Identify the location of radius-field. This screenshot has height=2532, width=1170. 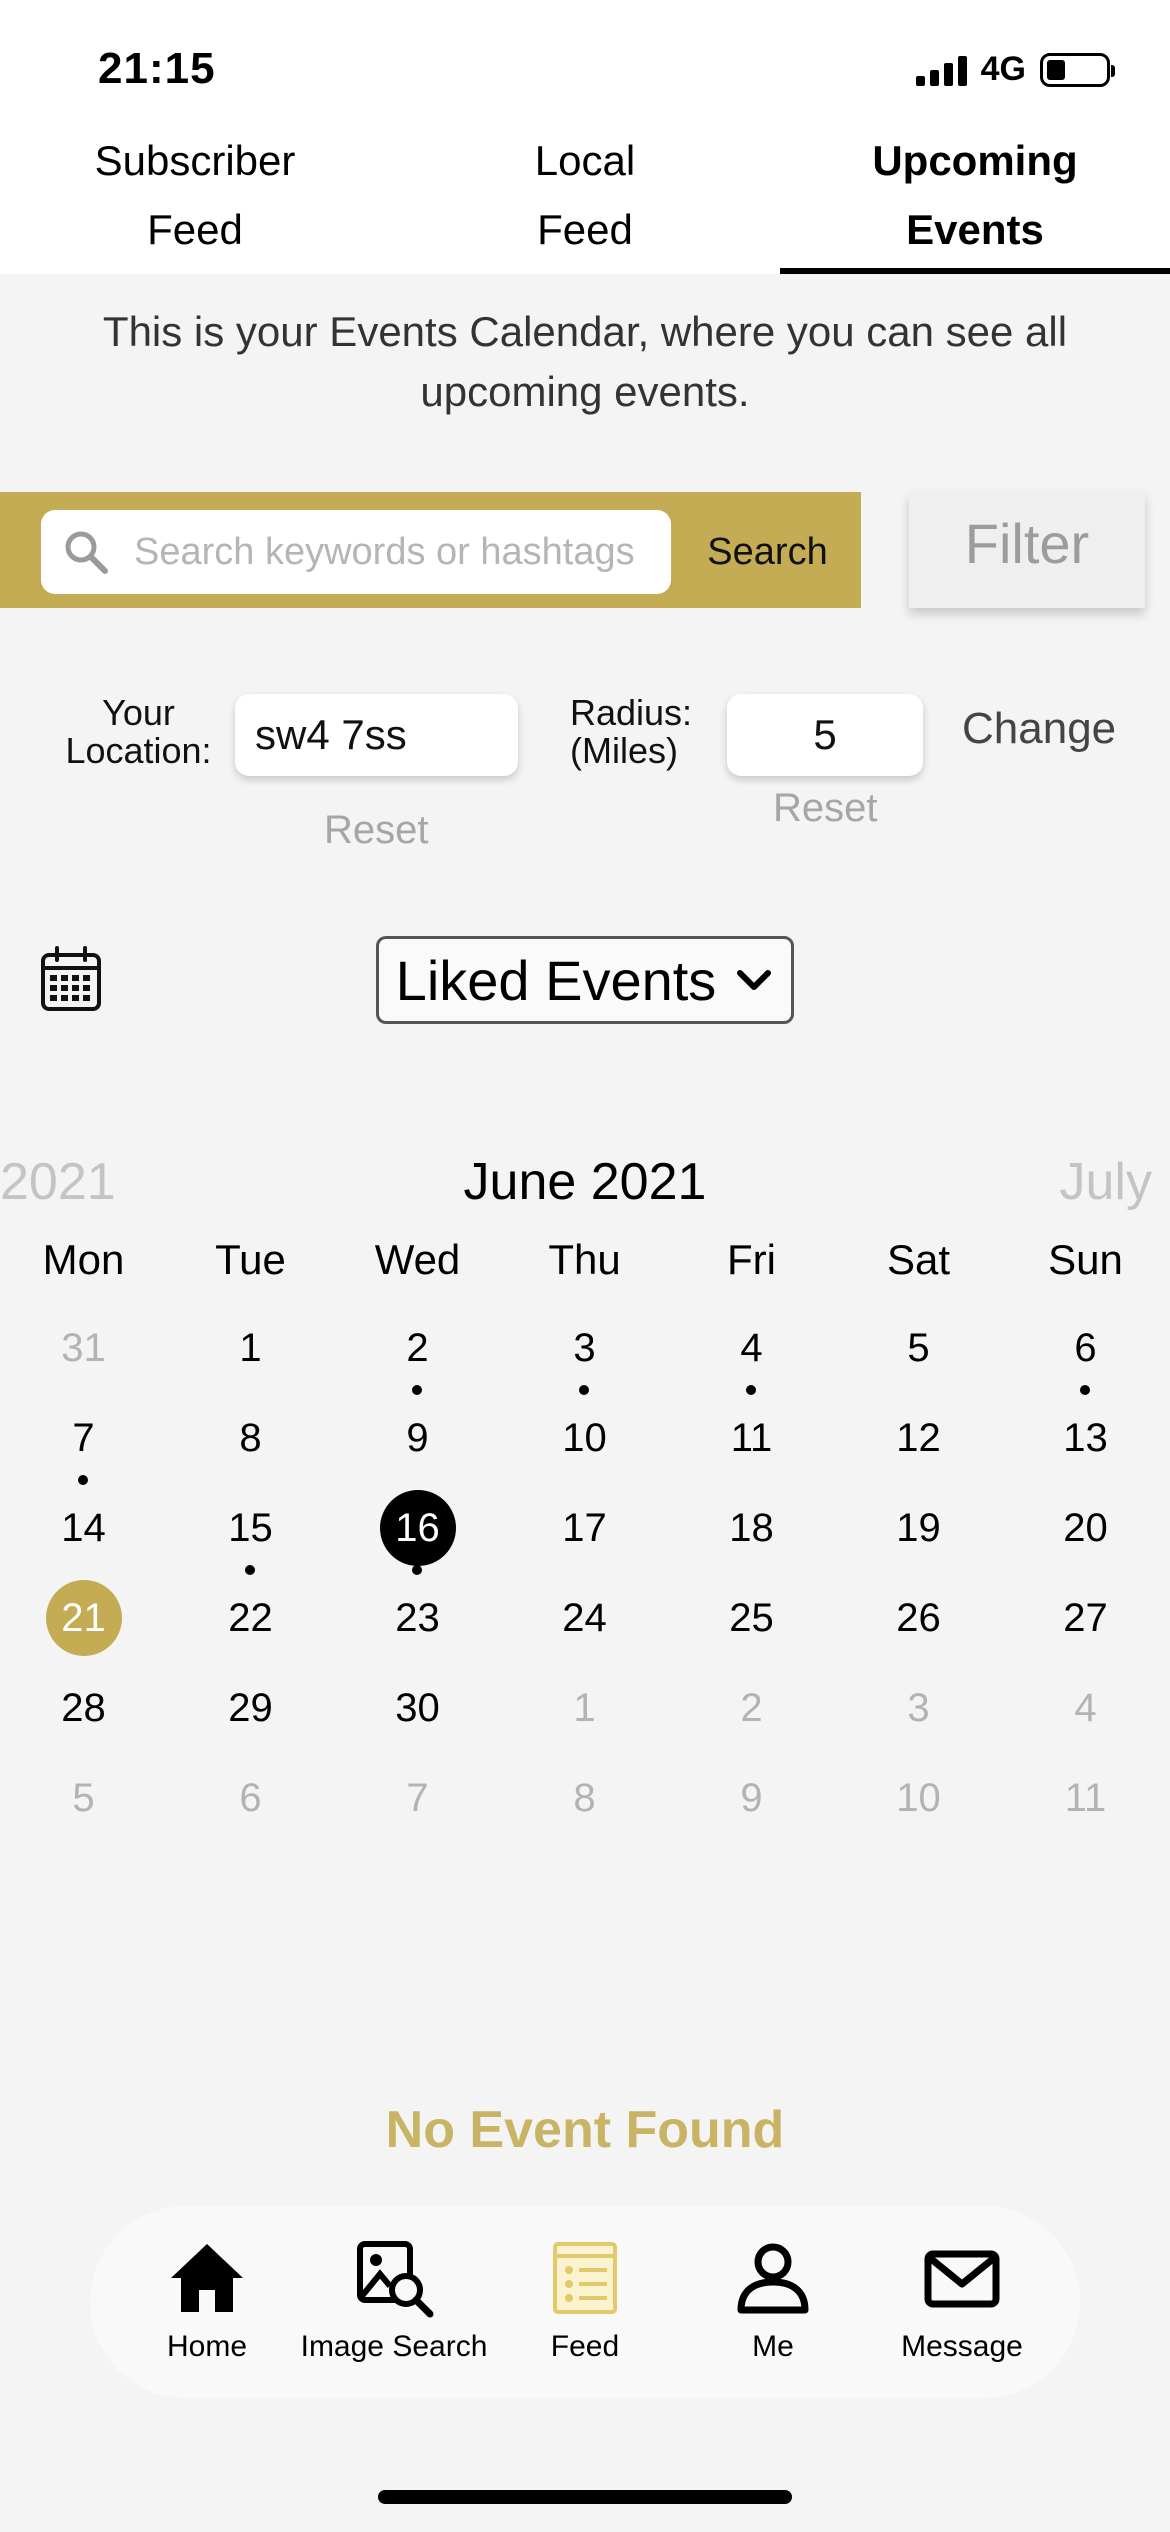
(825, 735).